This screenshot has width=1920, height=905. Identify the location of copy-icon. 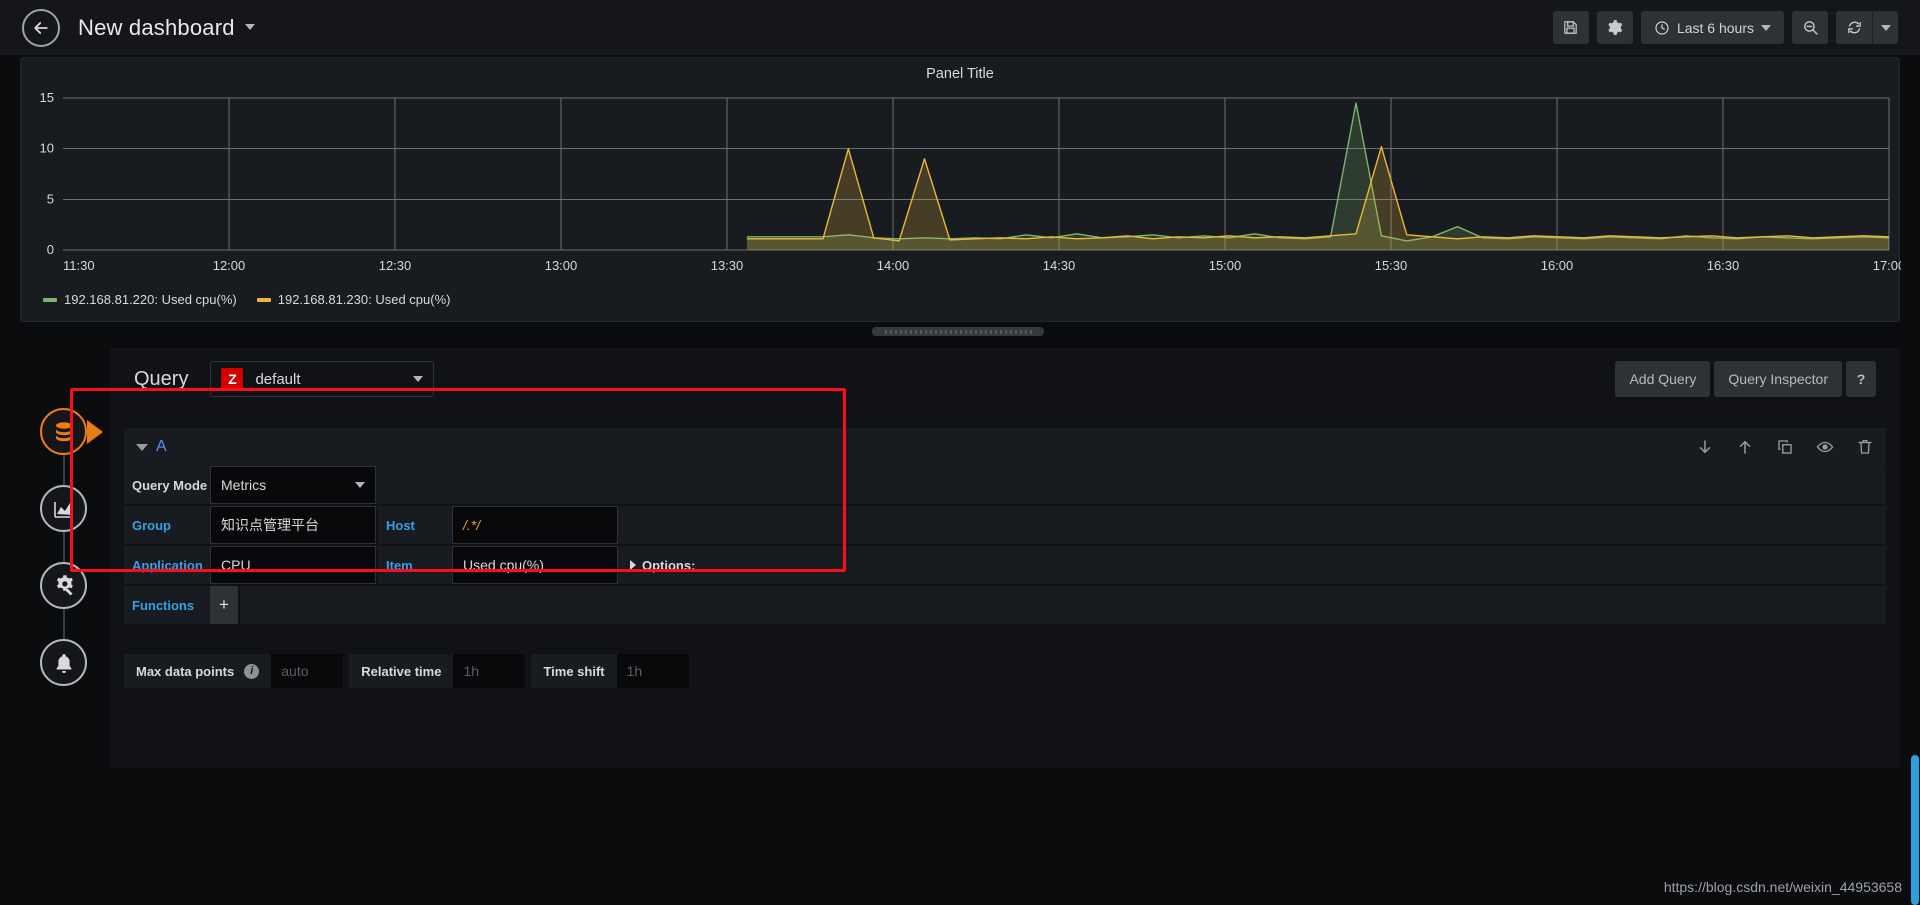
(1785, 447).